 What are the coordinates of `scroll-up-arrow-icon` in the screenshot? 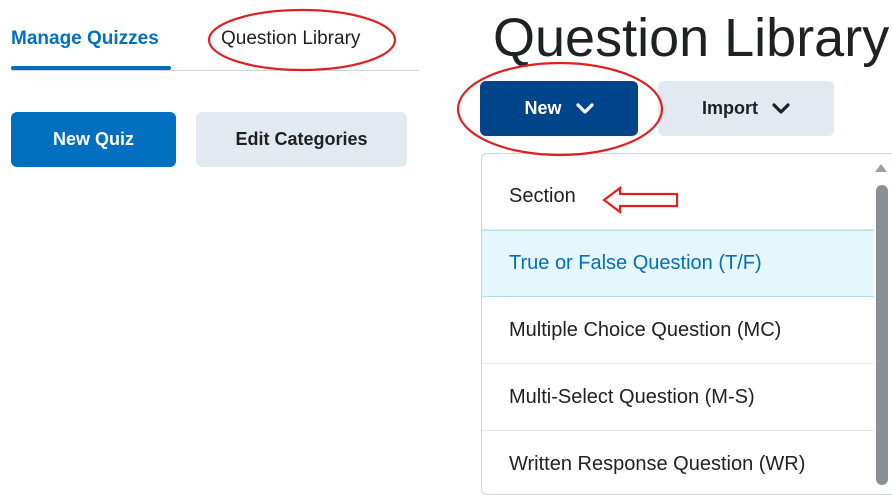 It's located at (881, 168).